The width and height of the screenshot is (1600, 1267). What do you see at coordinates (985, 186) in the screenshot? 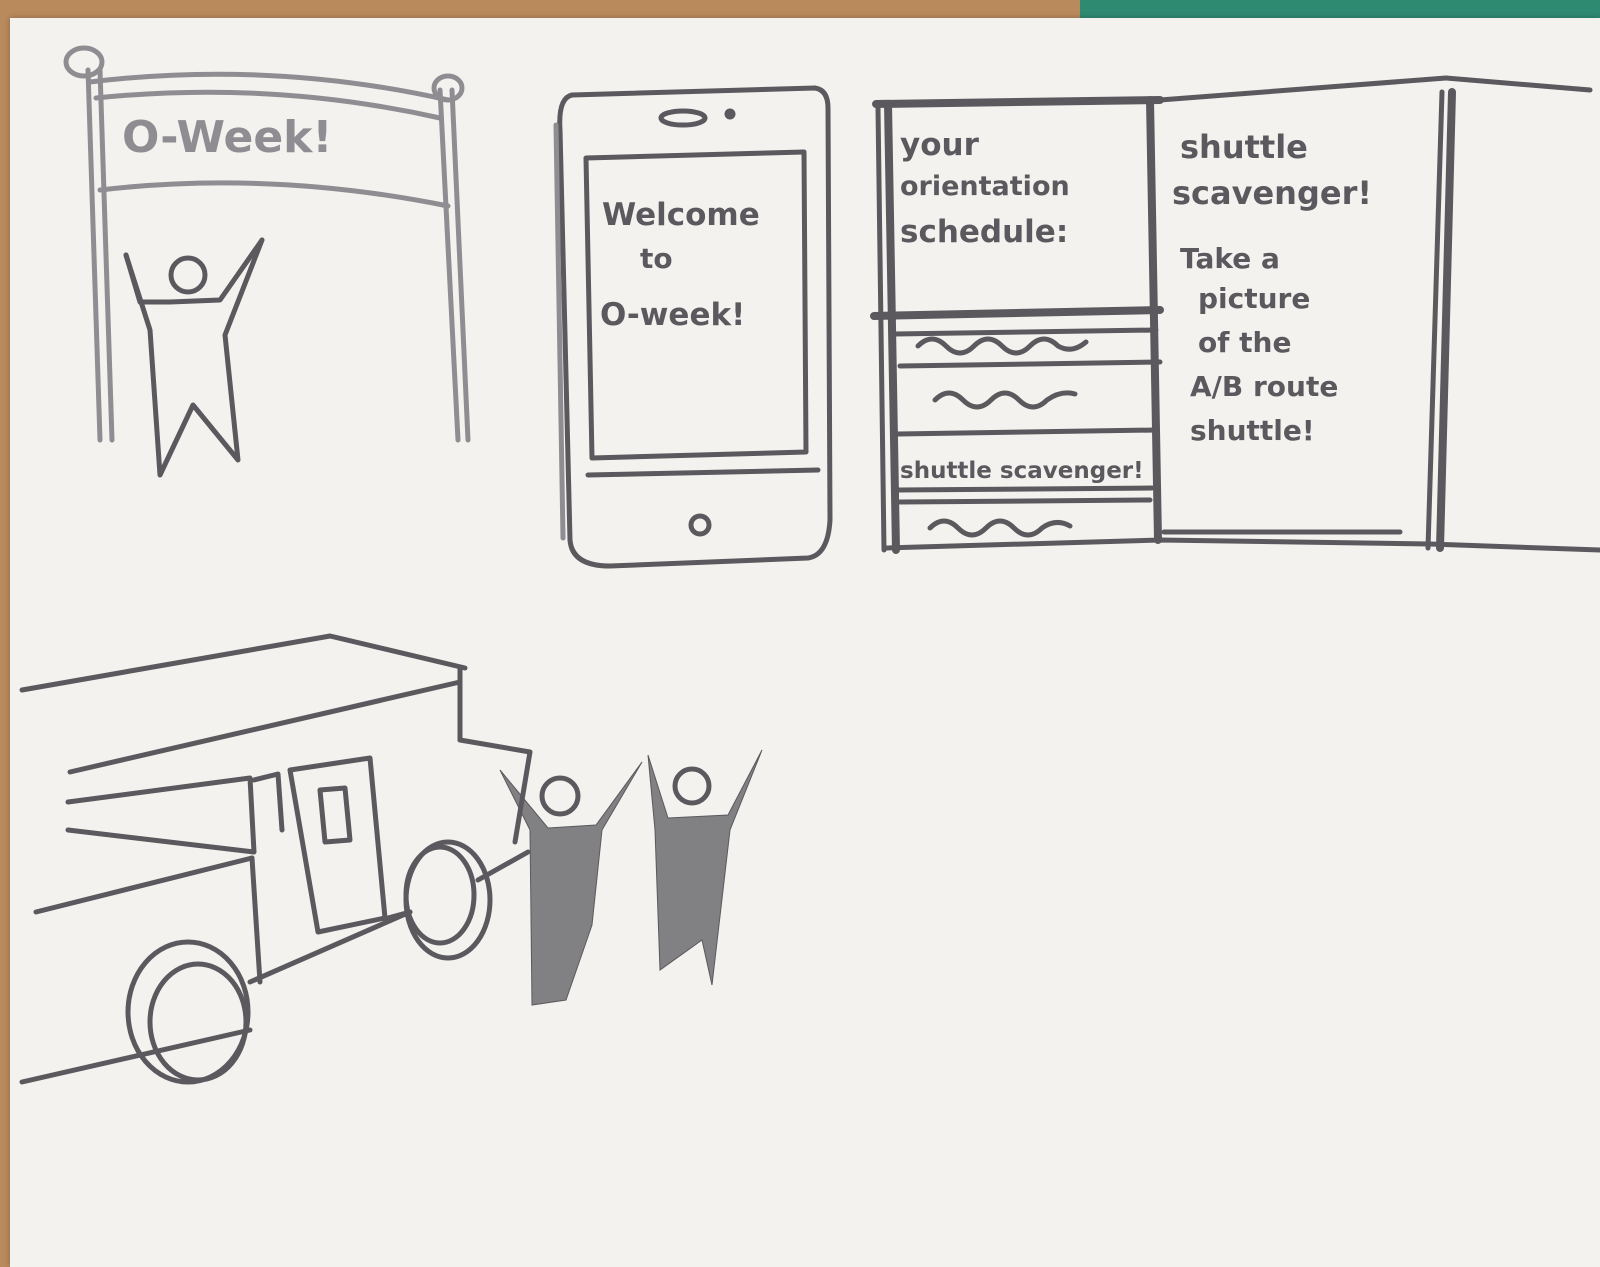
I see `schedule-heading-line-2: orientation` at bounding box center [985, 186].